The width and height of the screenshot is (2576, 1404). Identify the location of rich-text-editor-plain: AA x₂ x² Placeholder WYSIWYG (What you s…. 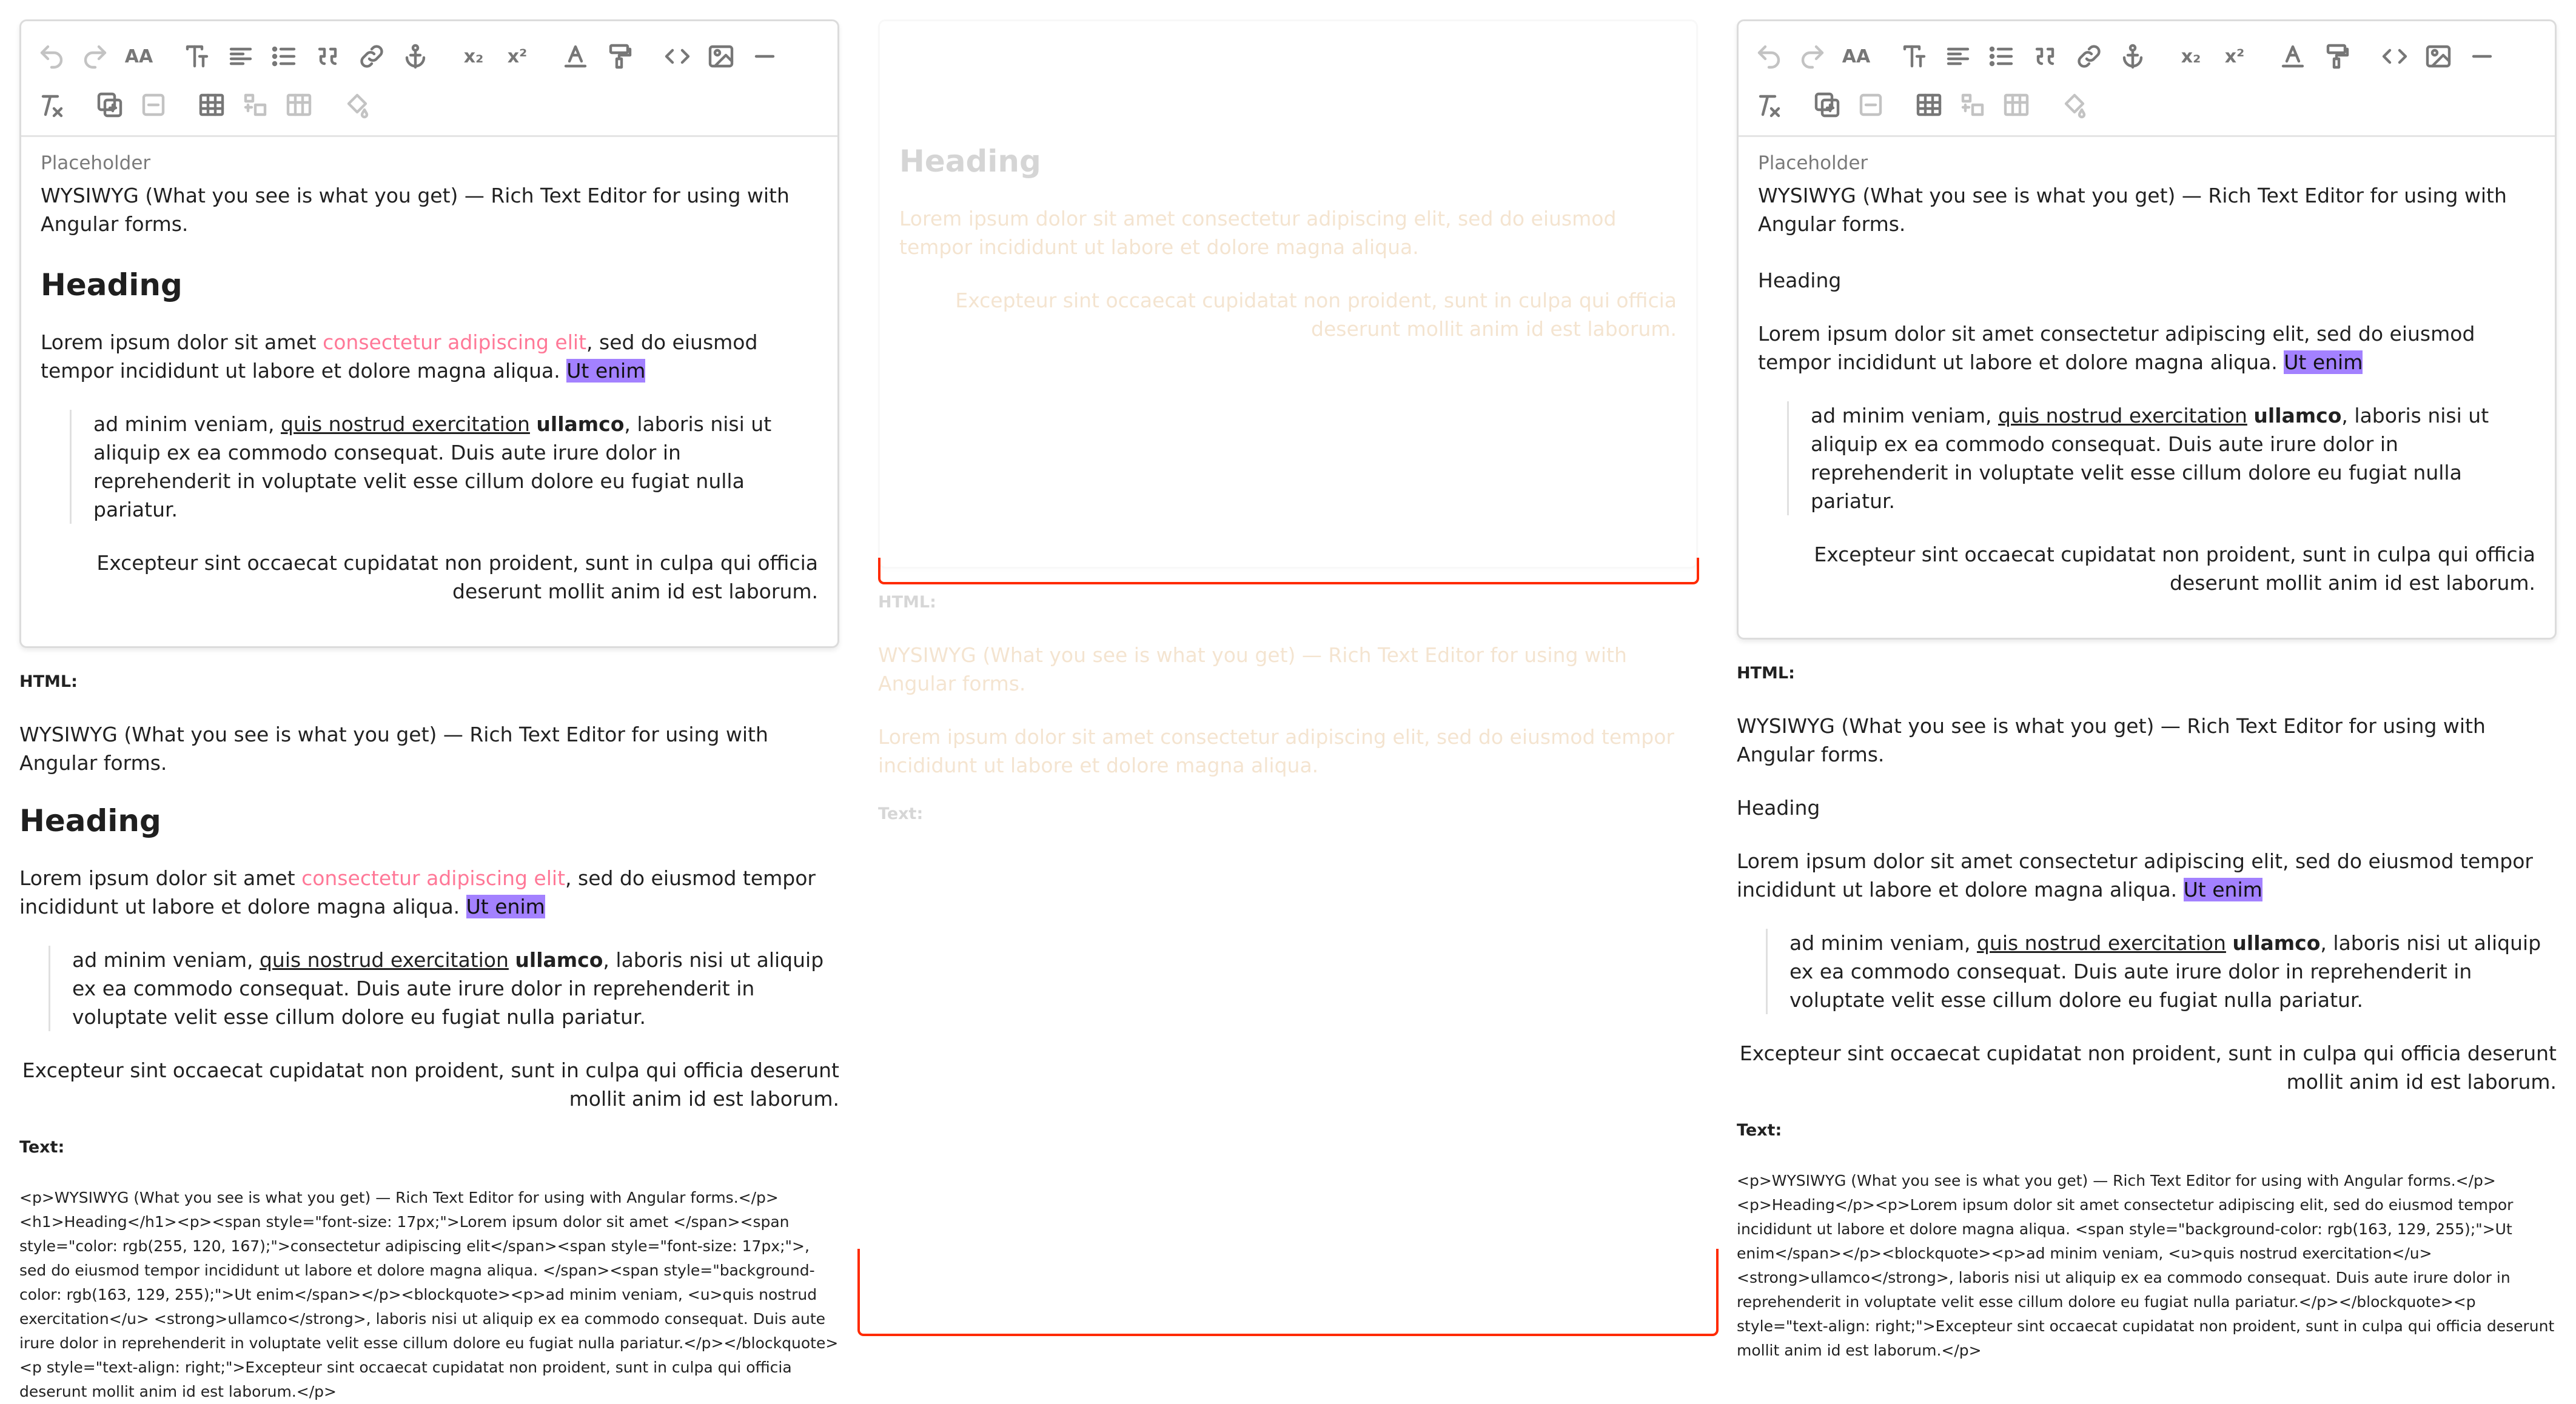
(2147, 329).